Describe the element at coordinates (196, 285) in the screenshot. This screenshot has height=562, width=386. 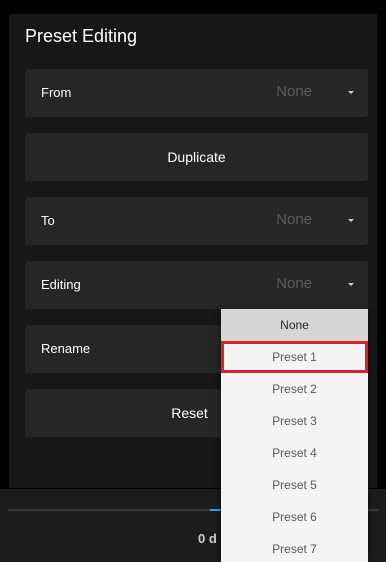
I see `editing-select: Editing None` at that location.